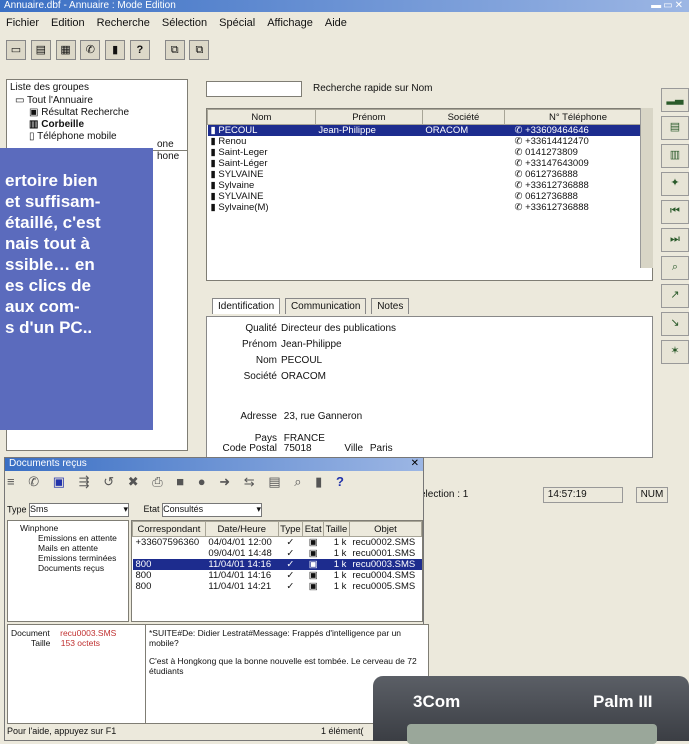  I want to click on col-prenom-header: Prénom, so click(368, 117).